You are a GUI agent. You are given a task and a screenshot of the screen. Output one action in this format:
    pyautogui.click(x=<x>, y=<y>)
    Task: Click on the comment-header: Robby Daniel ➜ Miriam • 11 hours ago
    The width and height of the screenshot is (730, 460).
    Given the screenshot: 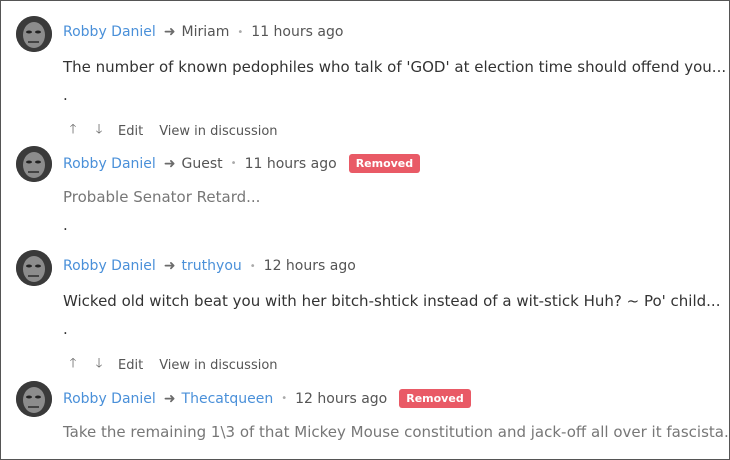 What is the action you would take?
    pyautogui.click(x=203, y=32)
    